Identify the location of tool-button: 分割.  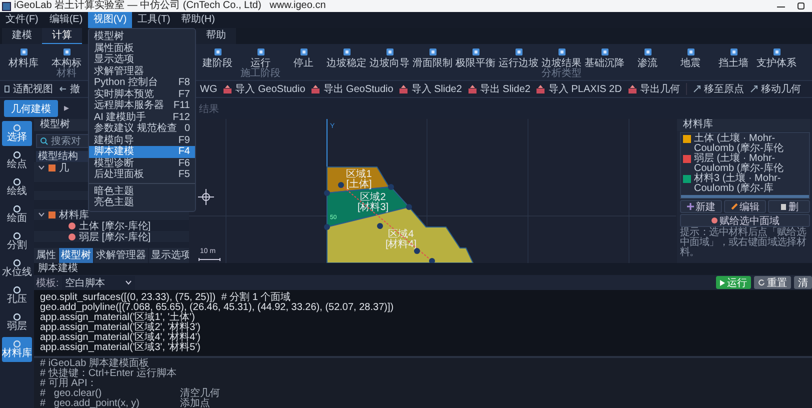
(17, 241).